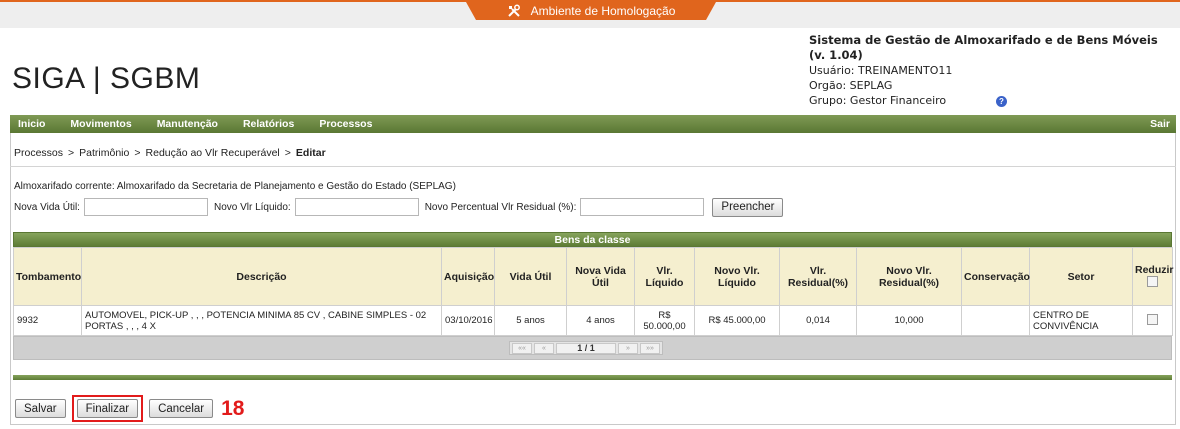  What do you see at coordinates (513, 10) in the screenshot?
I see `tools-icon` at bounding box center [513, 10].